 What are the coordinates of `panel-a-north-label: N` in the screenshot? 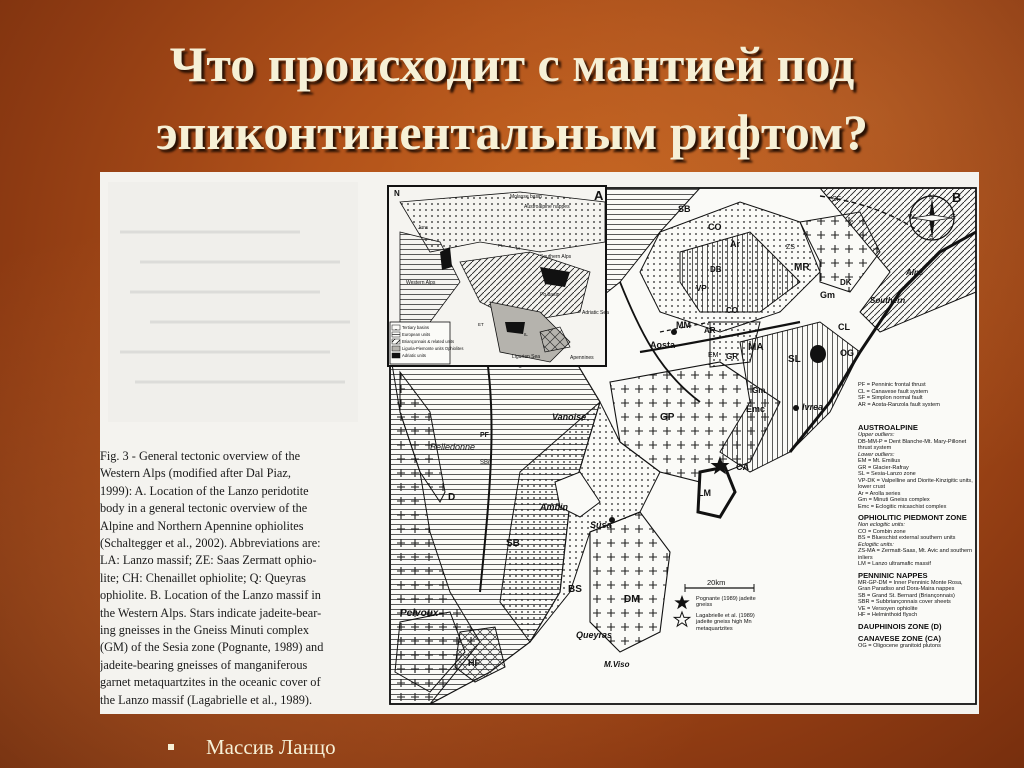 It's located at (397, 193).